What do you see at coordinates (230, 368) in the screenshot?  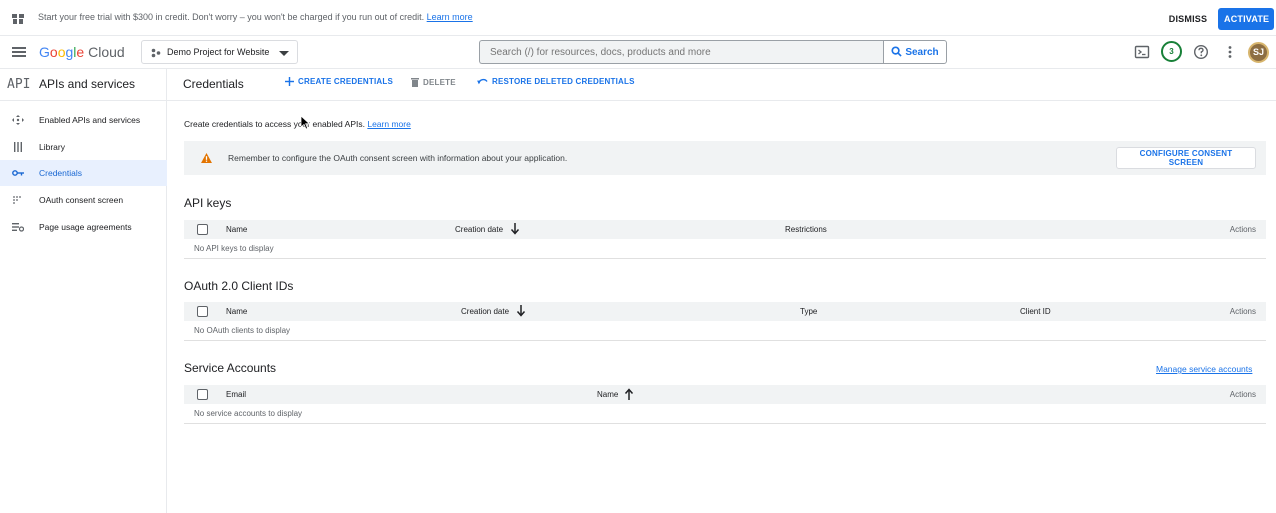 I see `service-accounts-heading: Service Accounts` at bounding box center [230, 368].